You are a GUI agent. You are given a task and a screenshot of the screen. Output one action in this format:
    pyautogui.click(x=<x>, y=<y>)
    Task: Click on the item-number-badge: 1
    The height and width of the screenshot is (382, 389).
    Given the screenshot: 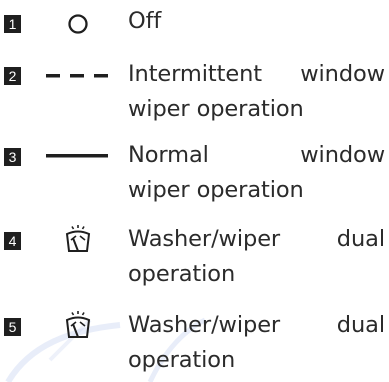 What is the action you would take?
    pyautogui.click(x=12, y=24)
    